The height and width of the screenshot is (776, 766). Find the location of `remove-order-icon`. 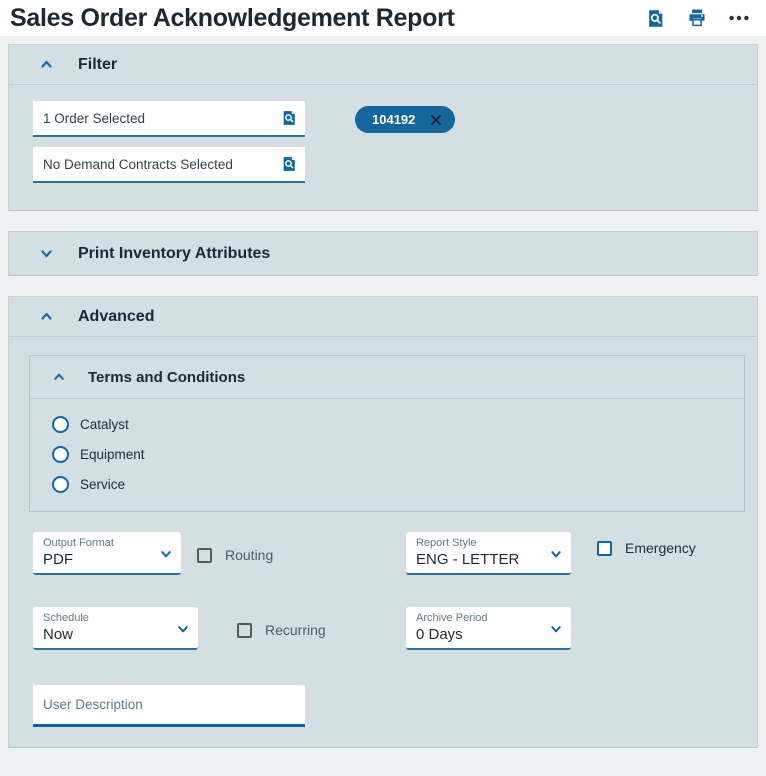

remove-order-icon is located at coordinates (436, 120).